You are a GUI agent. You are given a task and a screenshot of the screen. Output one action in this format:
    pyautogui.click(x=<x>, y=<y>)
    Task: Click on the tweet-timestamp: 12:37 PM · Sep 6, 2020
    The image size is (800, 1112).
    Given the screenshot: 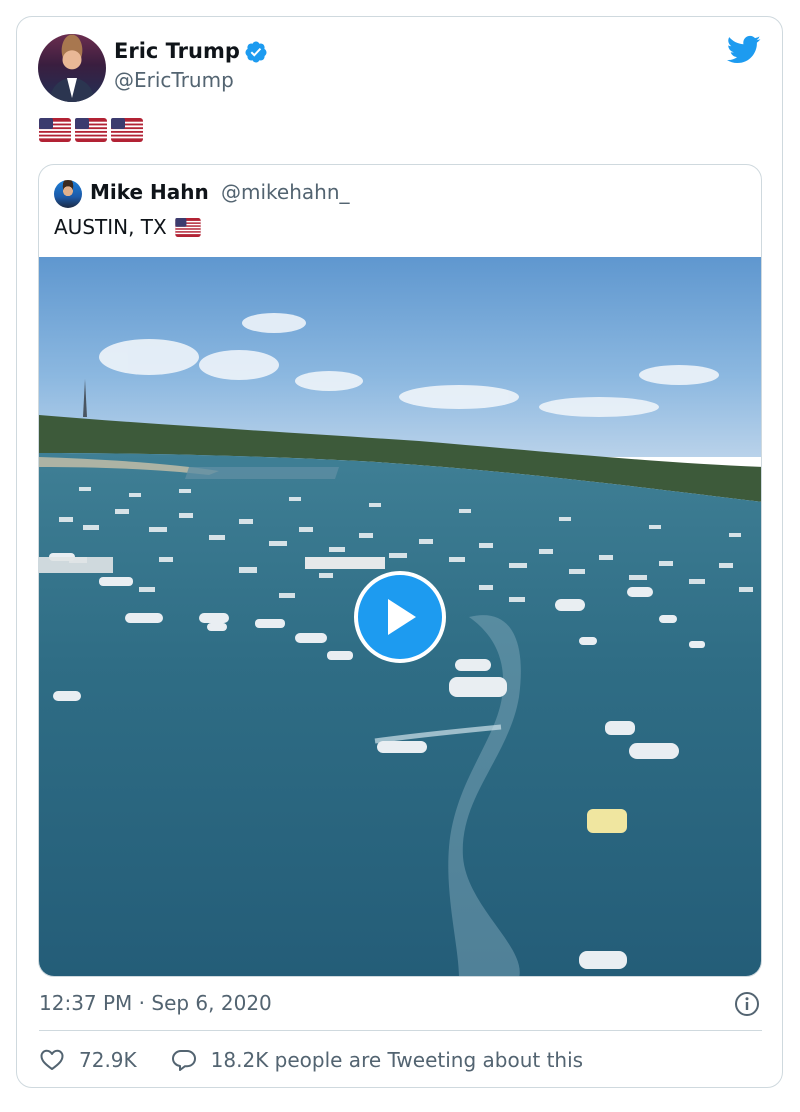 What is the action you would take?
    pyautogui.click(x=155, y=1003)
    